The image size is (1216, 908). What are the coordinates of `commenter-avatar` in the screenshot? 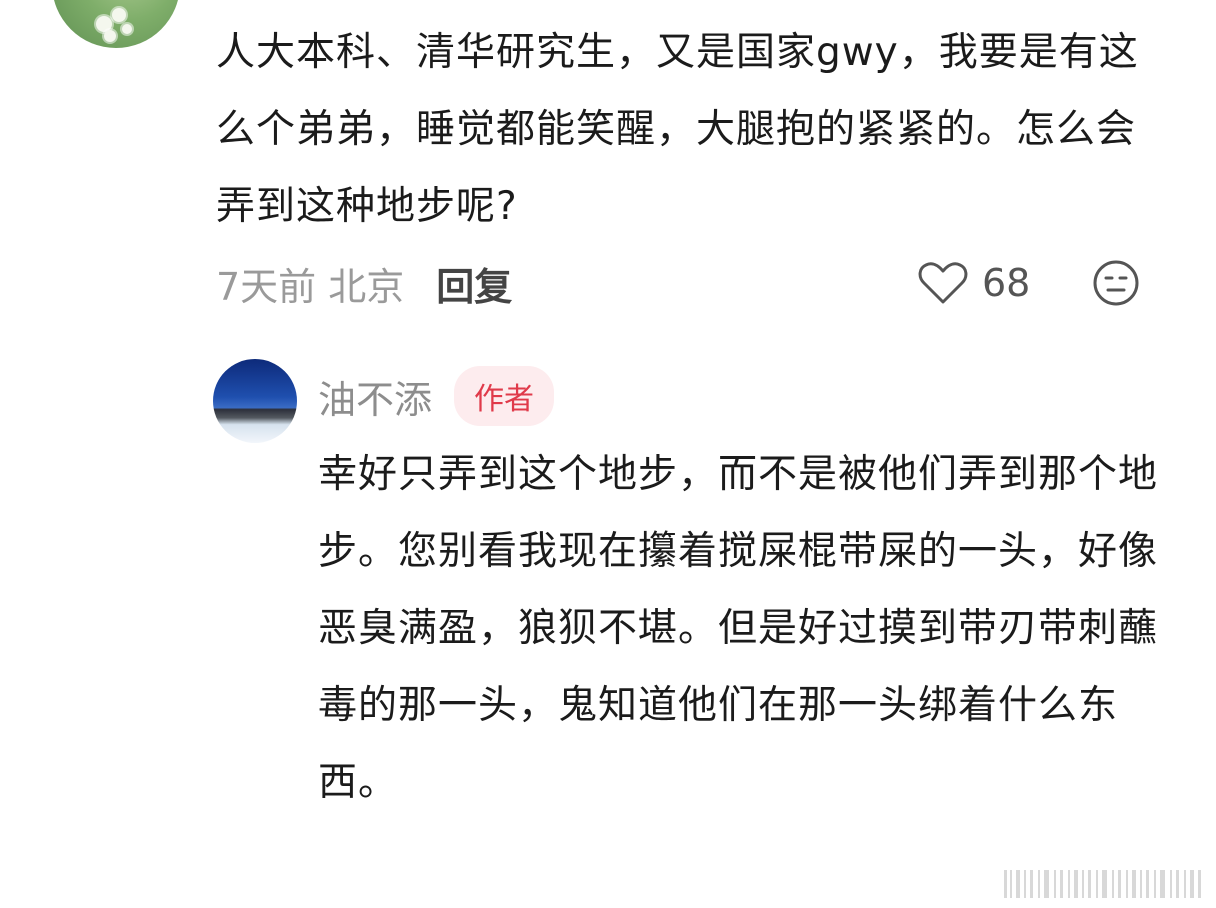 It's located at (116, 24).